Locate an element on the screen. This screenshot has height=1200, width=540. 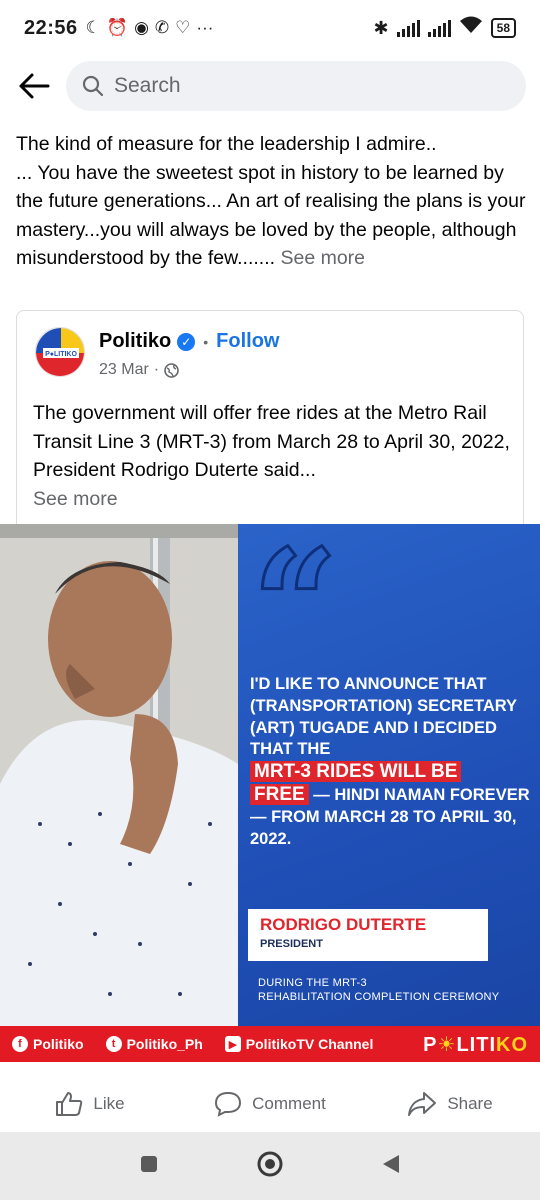
bluetooth-icon: ✱ is located at coordinates (381, 27).